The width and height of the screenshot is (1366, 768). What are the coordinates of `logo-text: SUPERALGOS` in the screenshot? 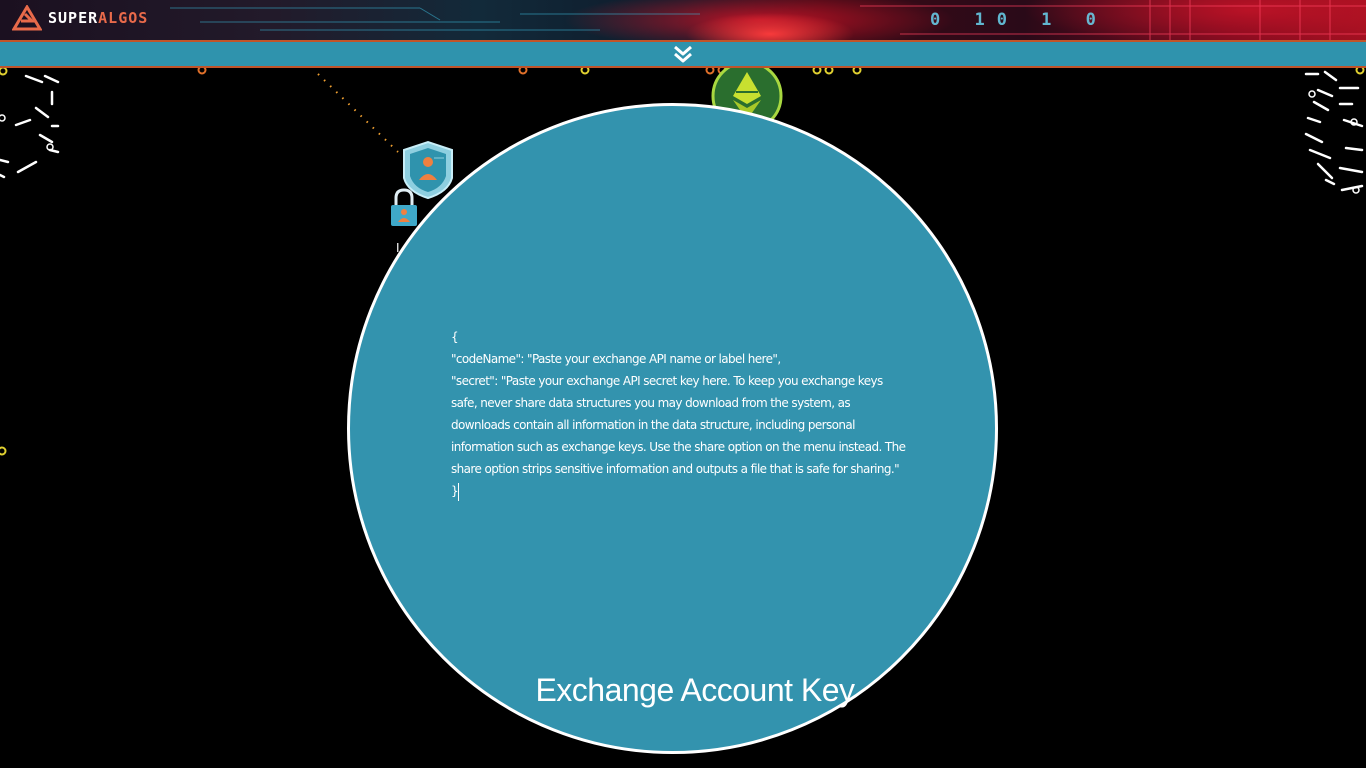 It's located at (98, 18).